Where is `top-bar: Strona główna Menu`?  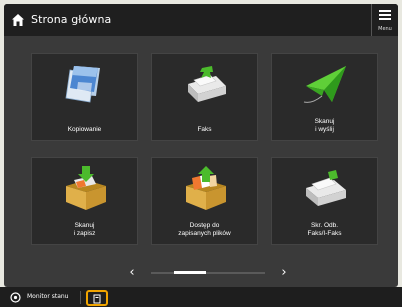
top-bar: Strona główna Menu is located at coordinates (201, 20).